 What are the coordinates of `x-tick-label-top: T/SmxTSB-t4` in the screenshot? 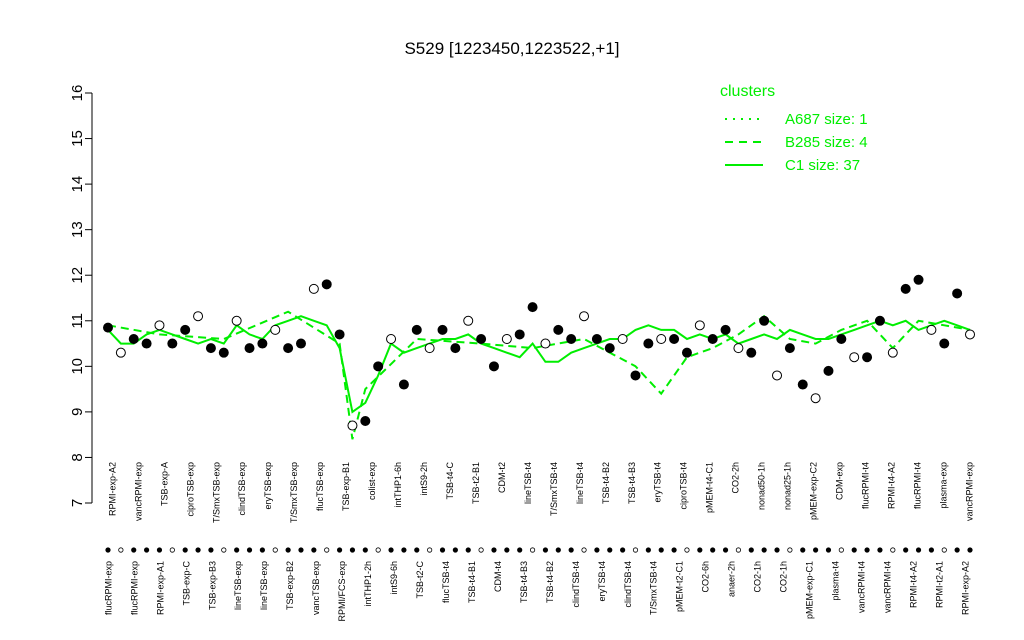 It's located at (554, 489).